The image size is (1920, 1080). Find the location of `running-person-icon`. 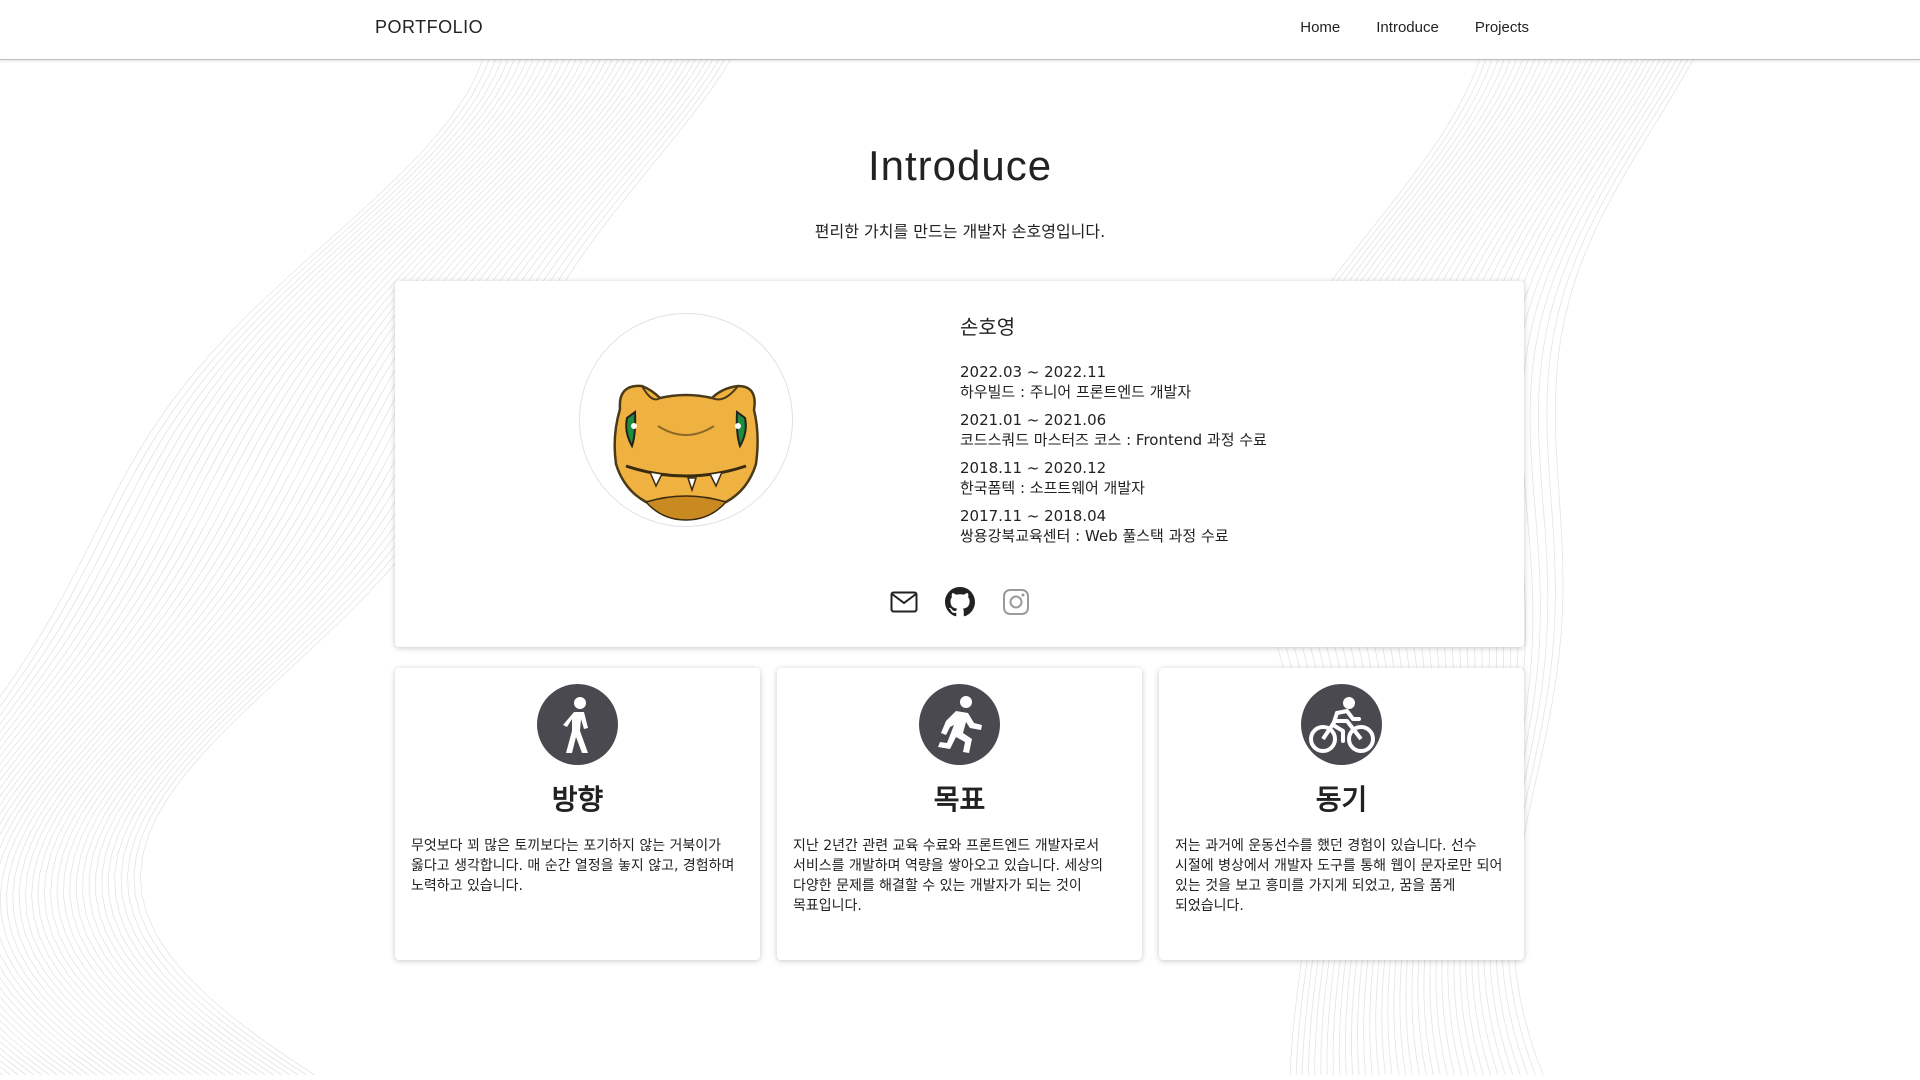

running-person-icon is located at coordinates (959, 724).